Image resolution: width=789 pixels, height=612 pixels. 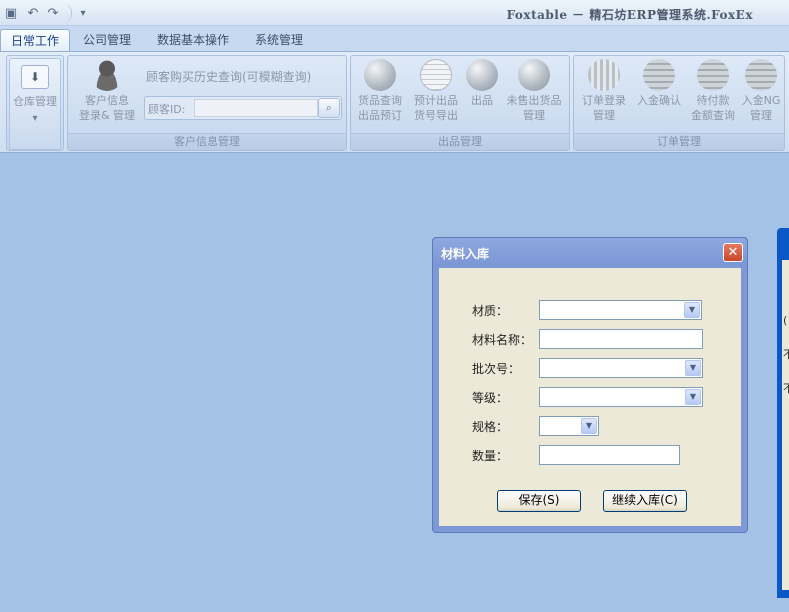 What do you see at coordinates (534, 75) in the screenshot?
I see `recycle-icon` at bounding box center [534, 75].